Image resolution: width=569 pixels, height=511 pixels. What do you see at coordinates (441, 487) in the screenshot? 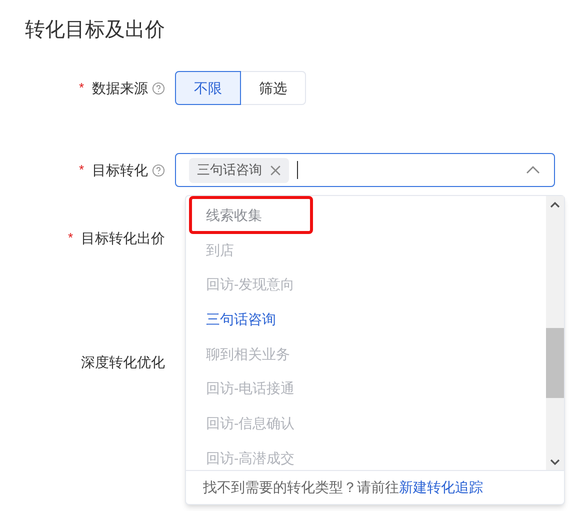
I see `create-link: 新建转化追踪` at bounding box center [441, 487].